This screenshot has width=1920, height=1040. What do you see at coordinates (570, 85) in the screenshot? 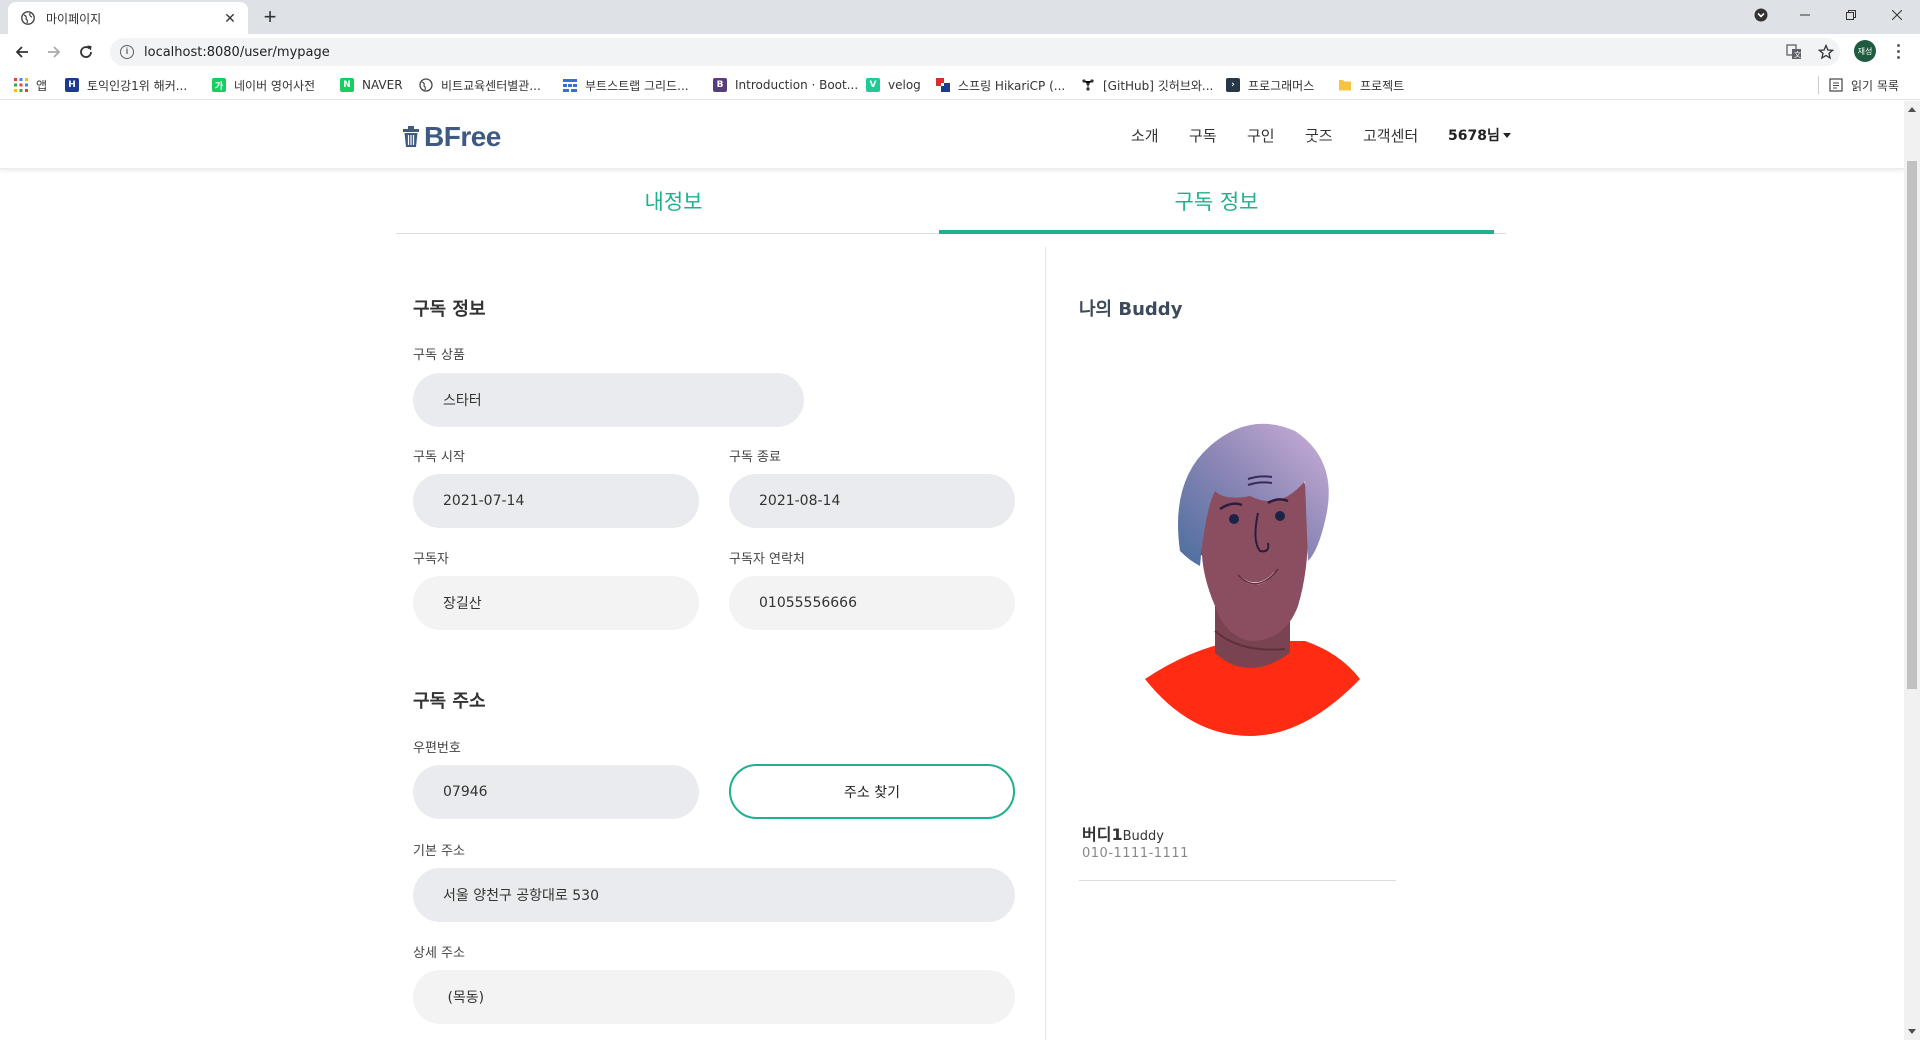
I see `grid-table-icon` at bounding box center [570, 85].